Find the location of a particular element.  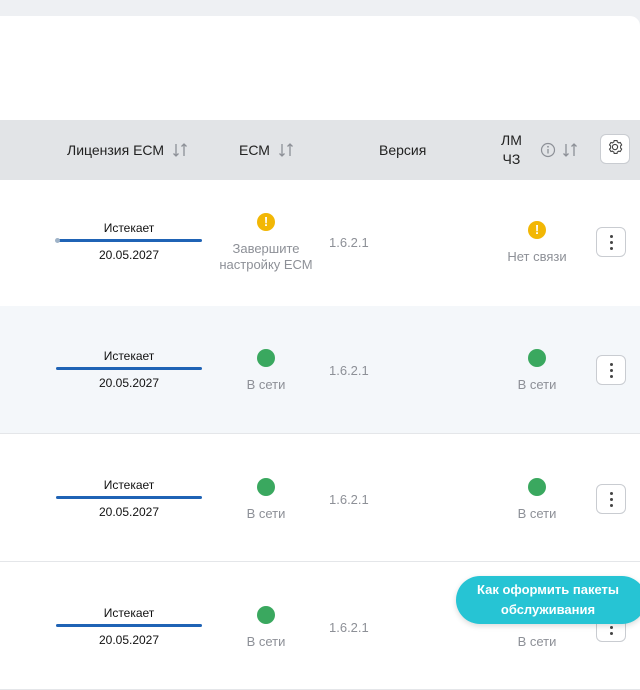

header-version: Версия is located at coordinates (402, 150).